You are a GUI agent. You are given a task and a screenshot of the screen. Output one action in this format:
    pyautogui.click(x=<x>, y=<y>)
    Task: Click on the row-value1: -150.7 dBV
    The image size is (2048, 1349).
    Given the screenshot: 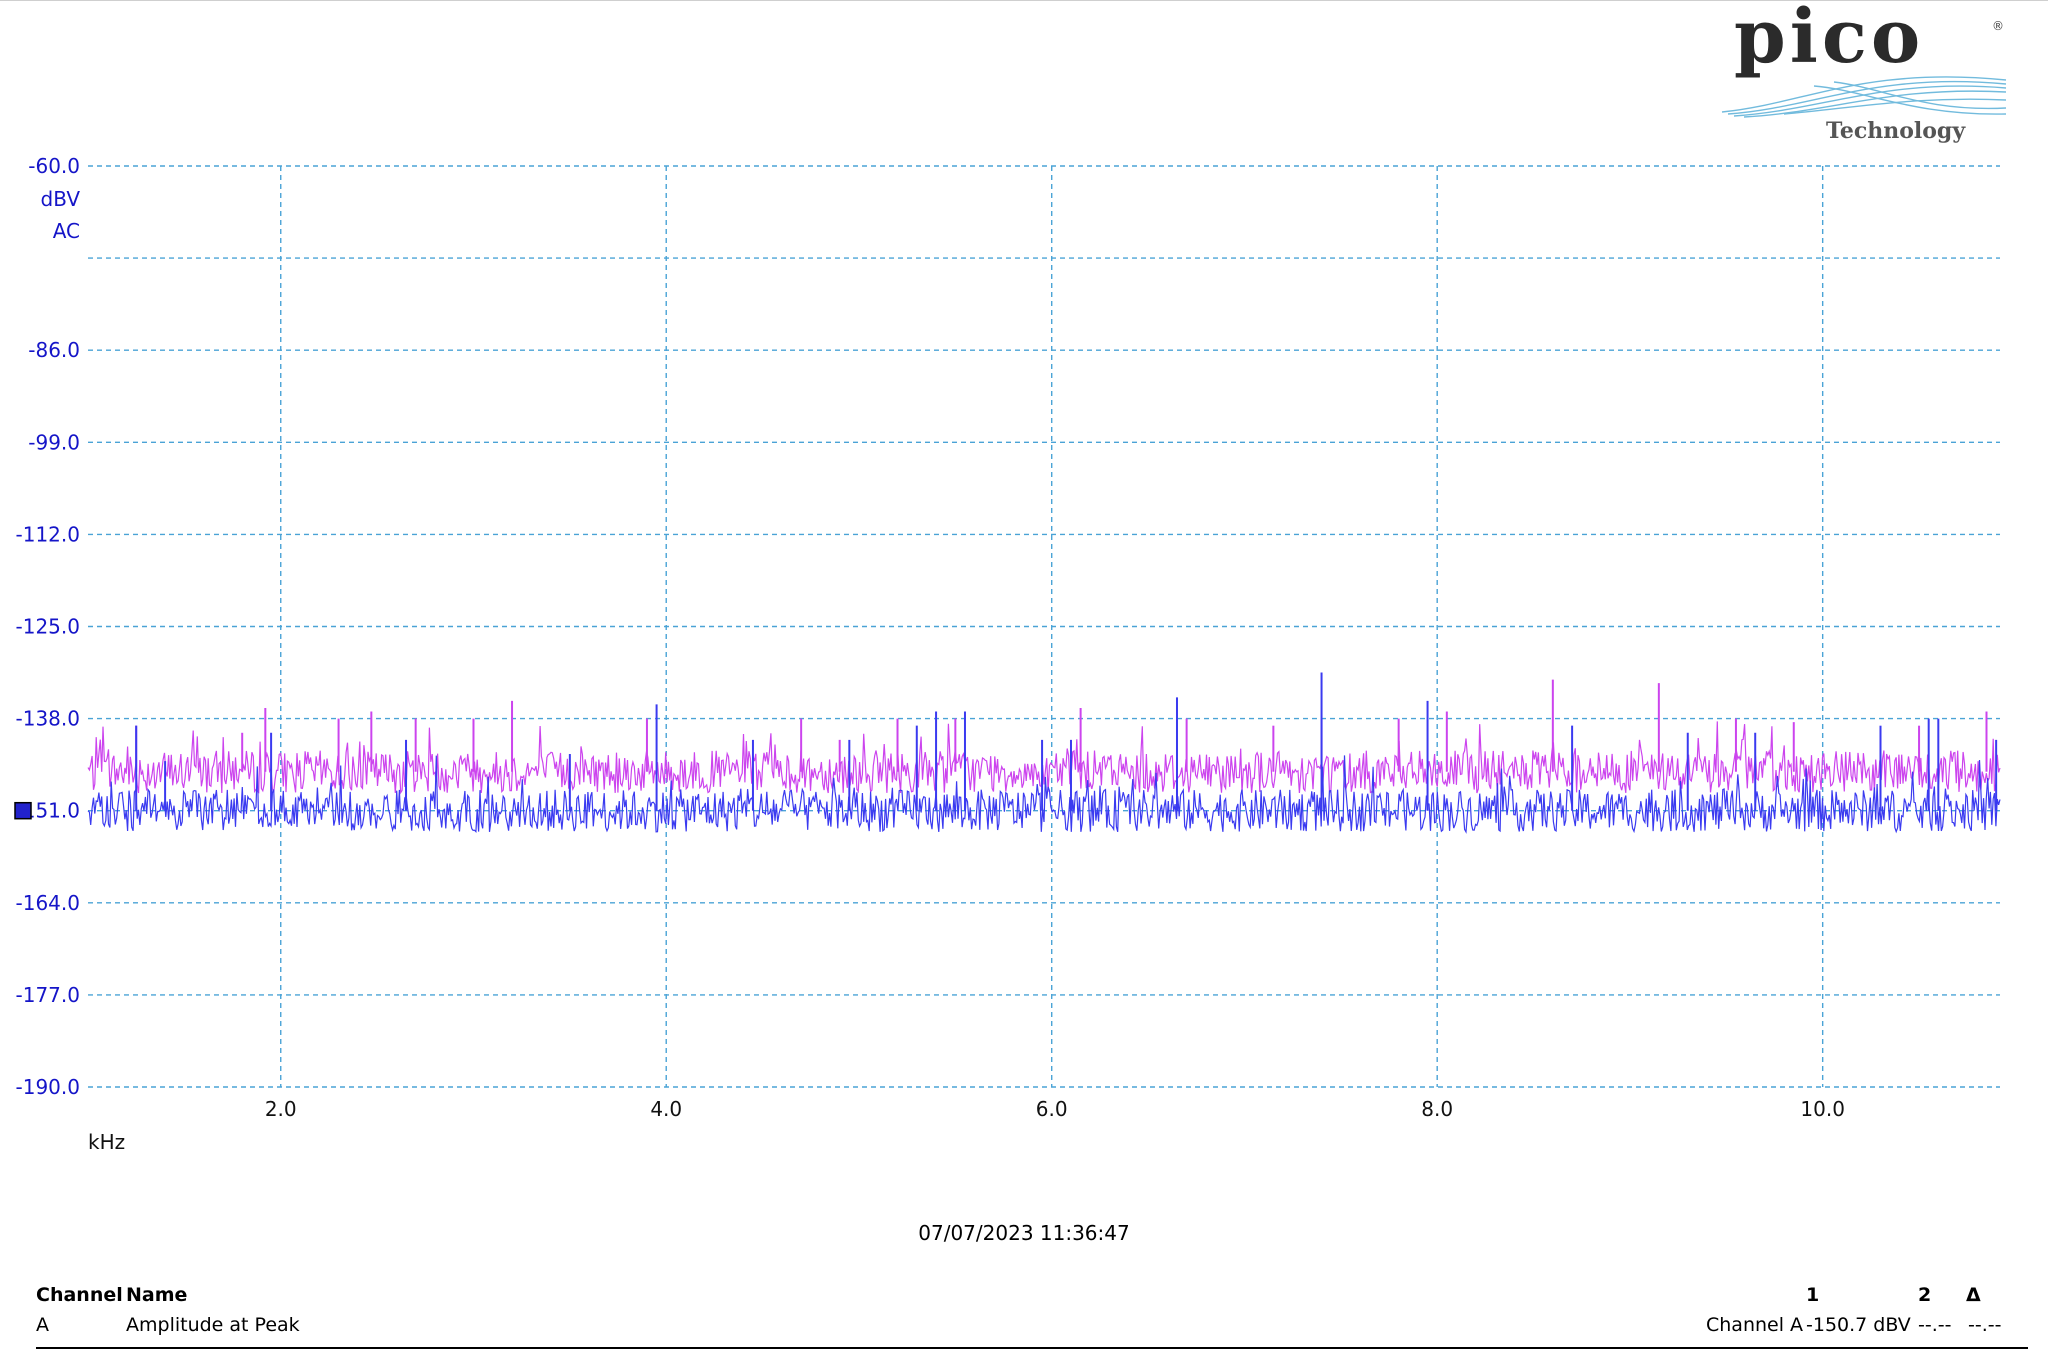 What is the action you would take?
    pyautogui.click(x=1858, y=1325)
    